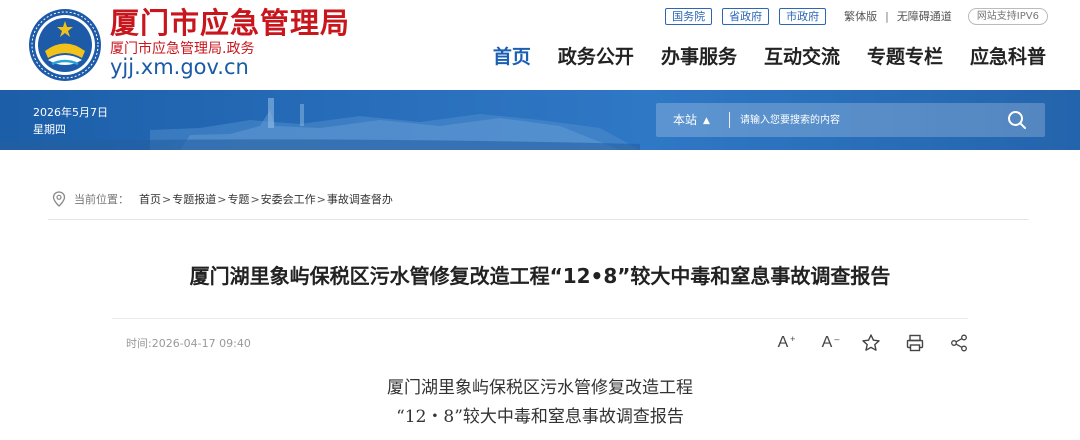 The height and width of the screenshot is (440, 1080). Describe the element at coordinates (360, 199) in the screenshot. I see `breadcrumb-accident-investigation: 事故调查督办` at that location.